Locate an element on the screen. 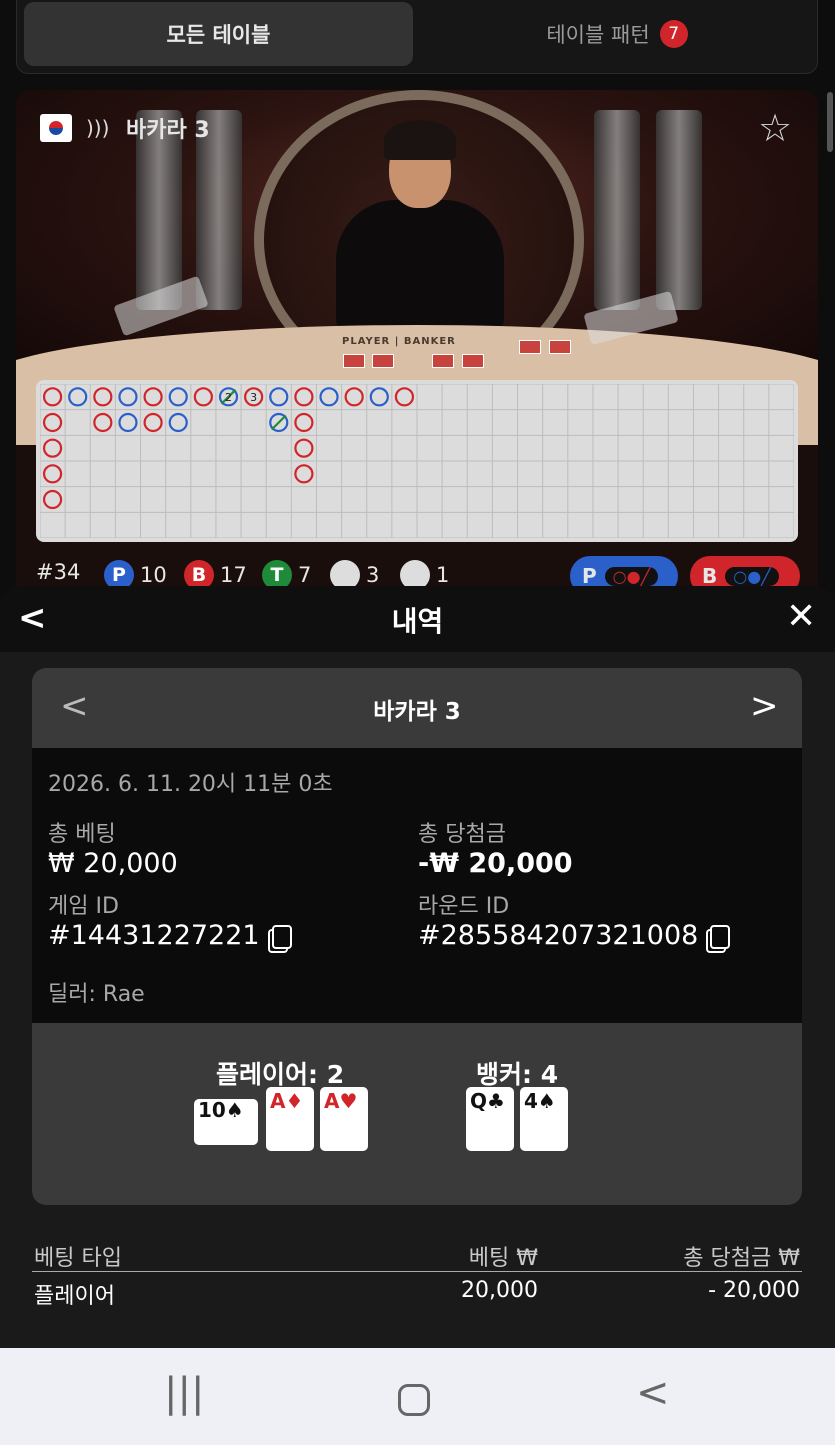 This screenshot has height=1445, width=835. banker-hand-label: 뱅커: 4 is located at coordinates (517, 1074).